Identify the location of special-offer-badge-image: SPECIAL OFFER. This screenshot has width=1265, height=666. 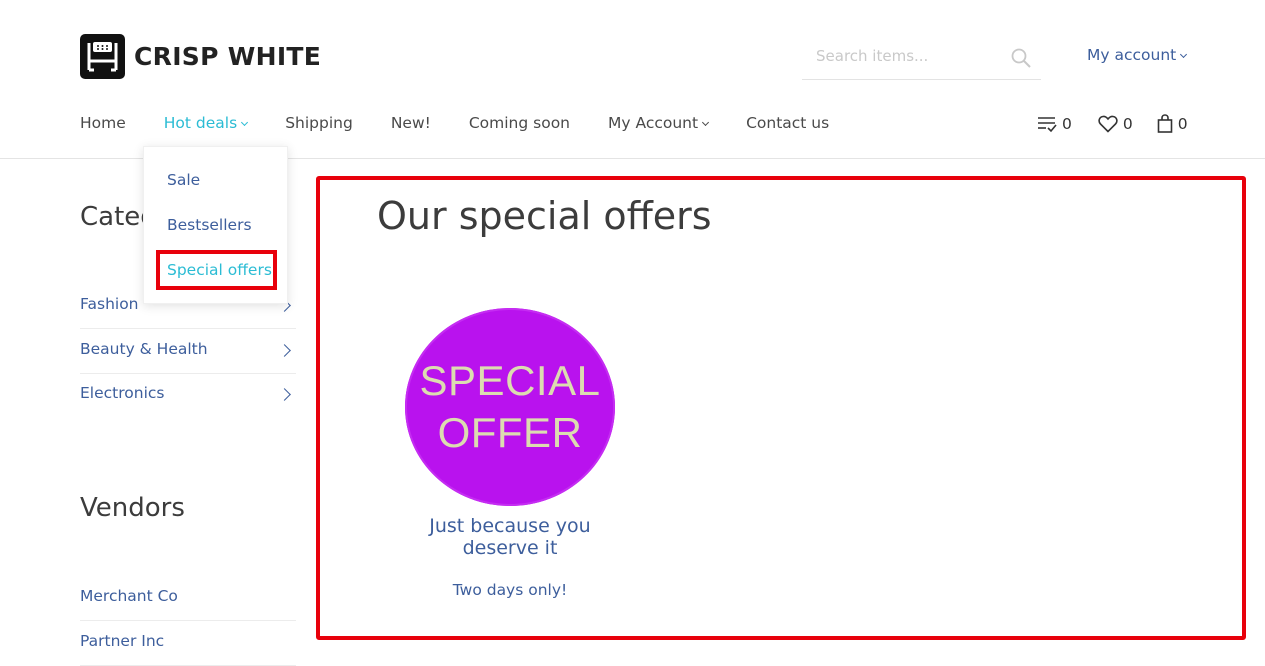
(510, 407).